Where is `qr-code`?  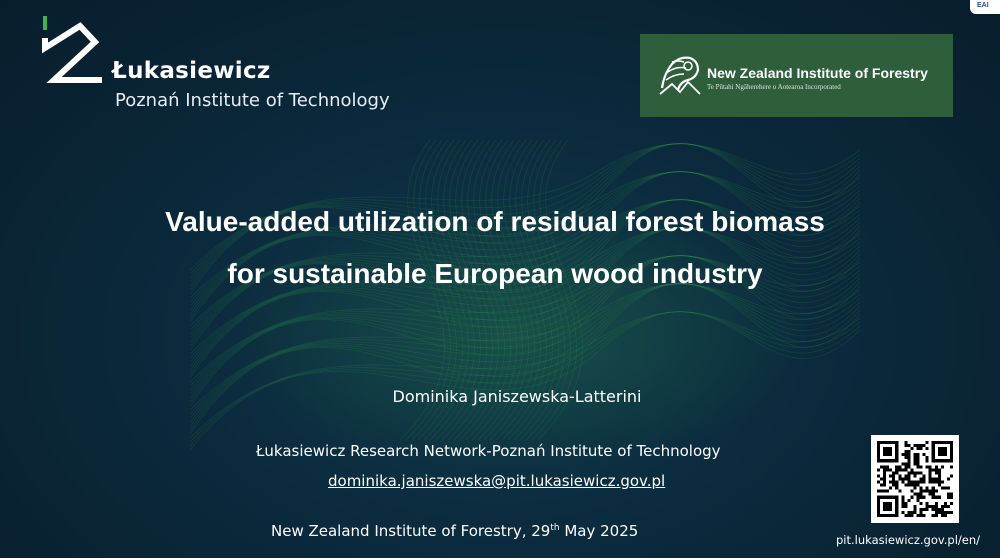 qr-code is located at coordinates (915, 479).